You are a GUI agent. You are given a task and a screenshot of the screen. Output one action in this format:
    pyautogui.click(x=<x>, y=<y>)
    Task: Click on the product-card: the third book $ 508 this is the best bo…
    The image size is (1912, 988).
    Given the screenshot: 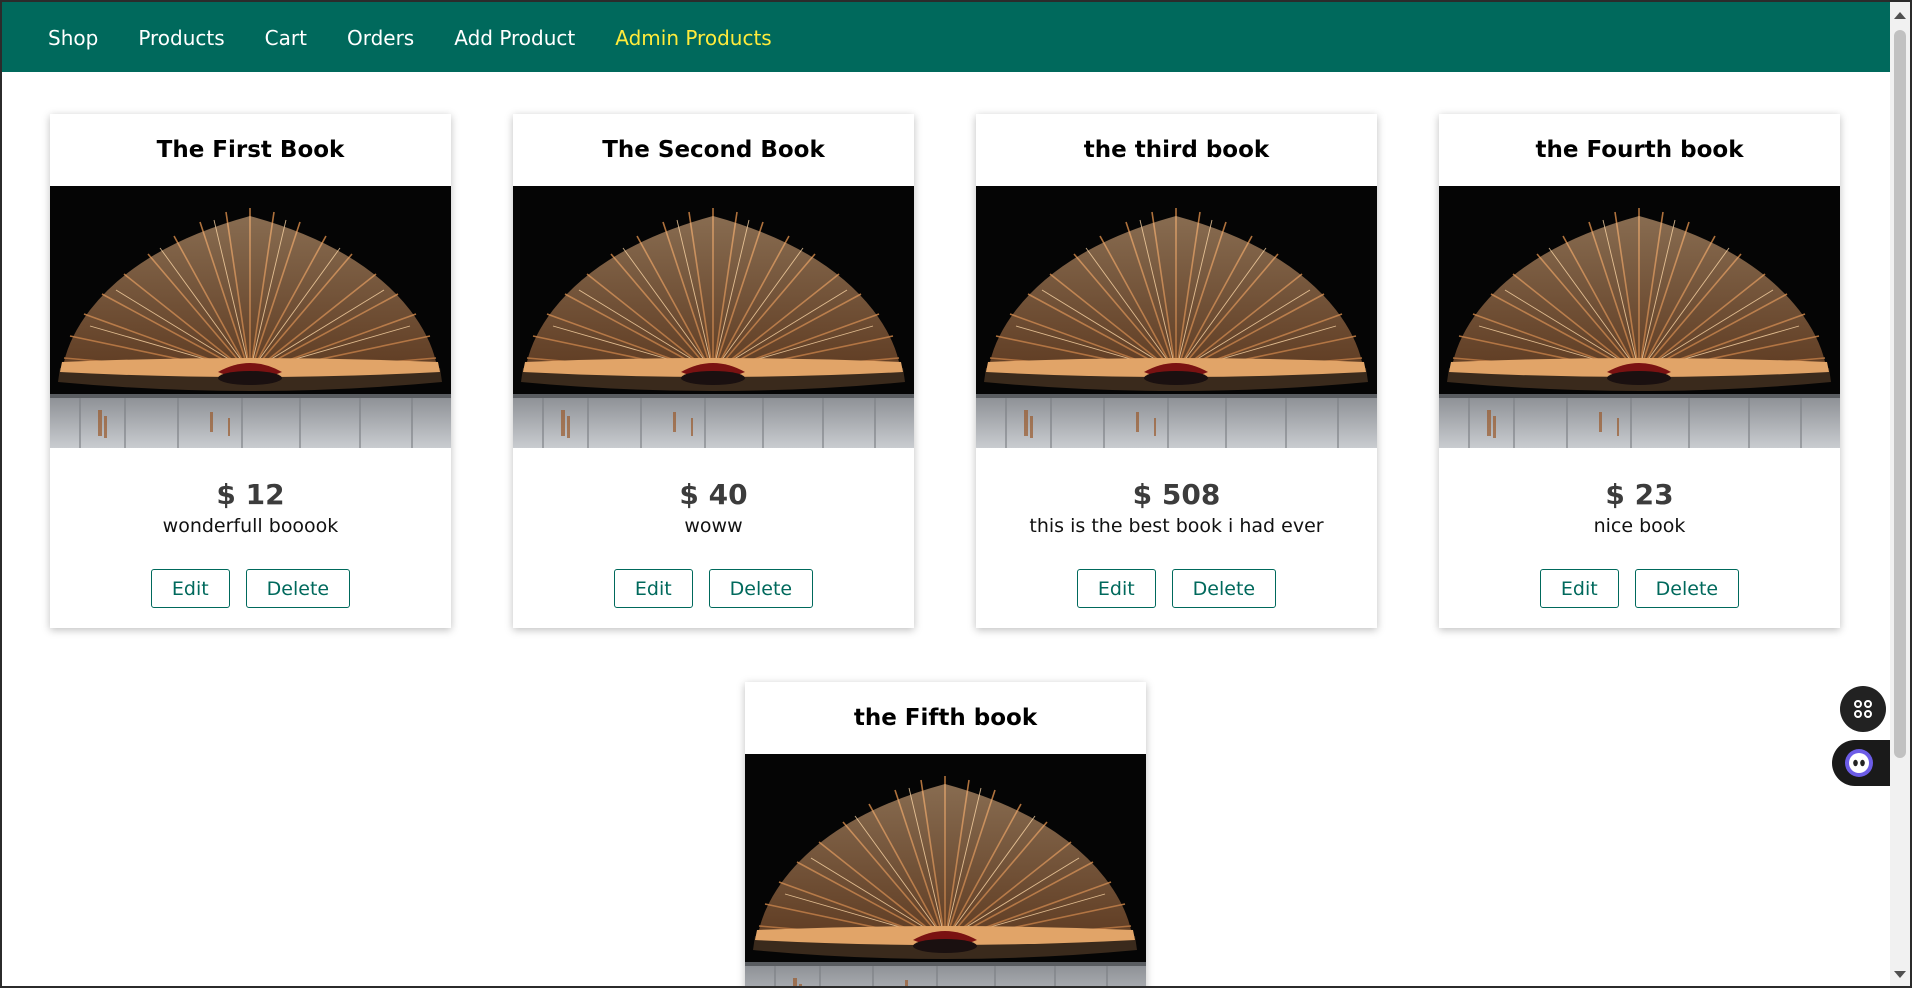 What is the action you would take?
    pyautogui.click(x=1176, y=371)
    